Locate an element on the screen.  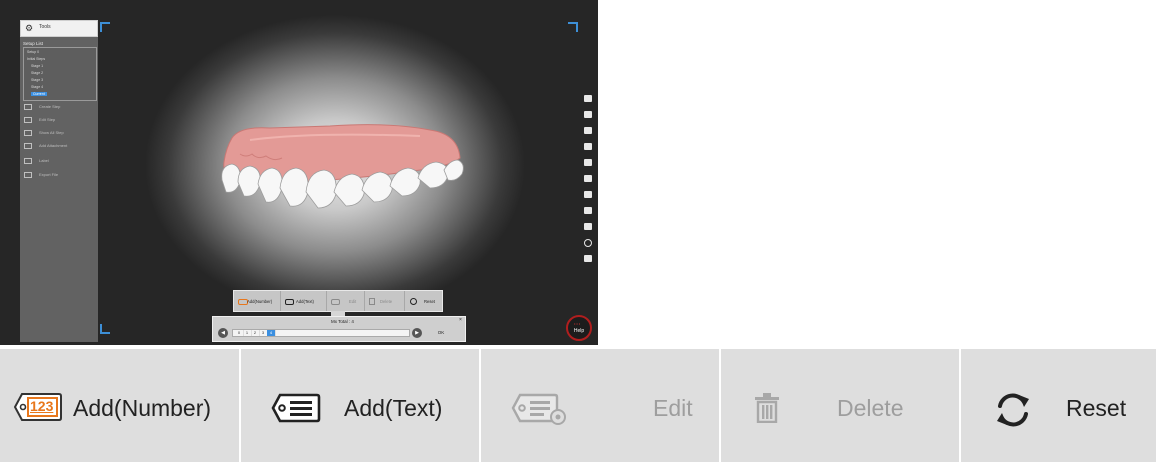
add-text-button: Add(Text) is located at coordinates (361, 405).